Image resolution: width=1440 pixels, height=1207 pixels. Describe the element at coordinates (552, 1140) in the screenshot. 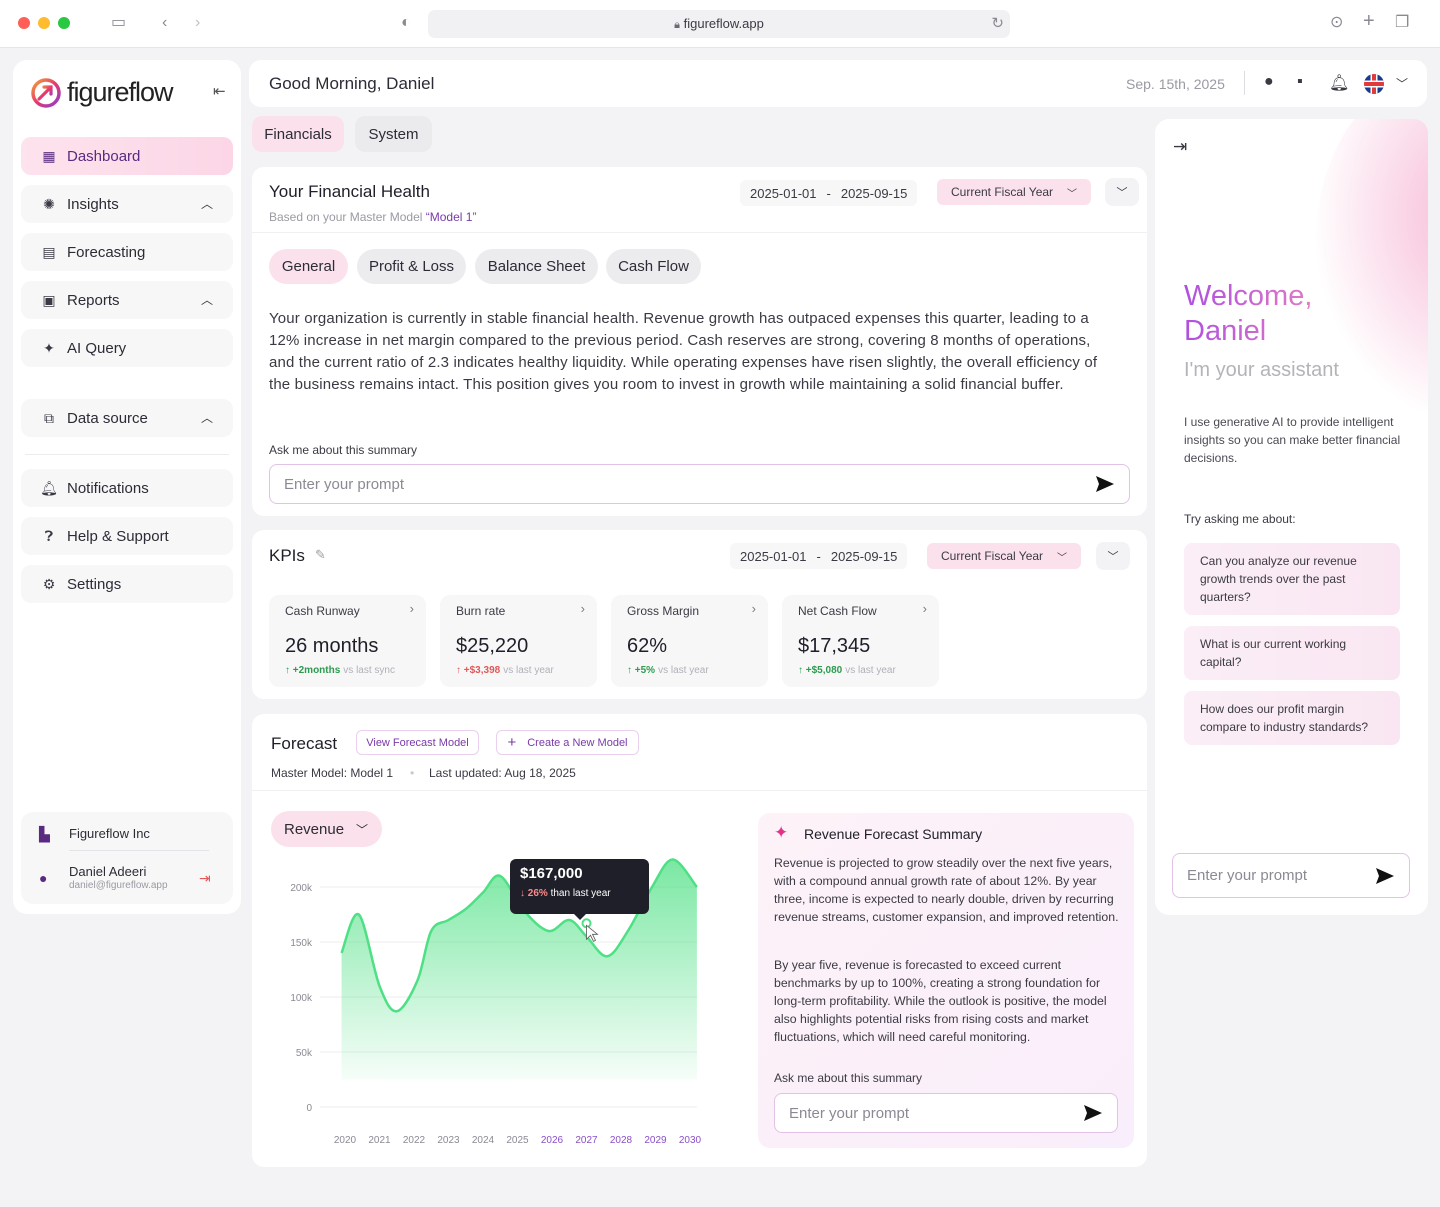

I see `x-tick-label: 2026` at that location.